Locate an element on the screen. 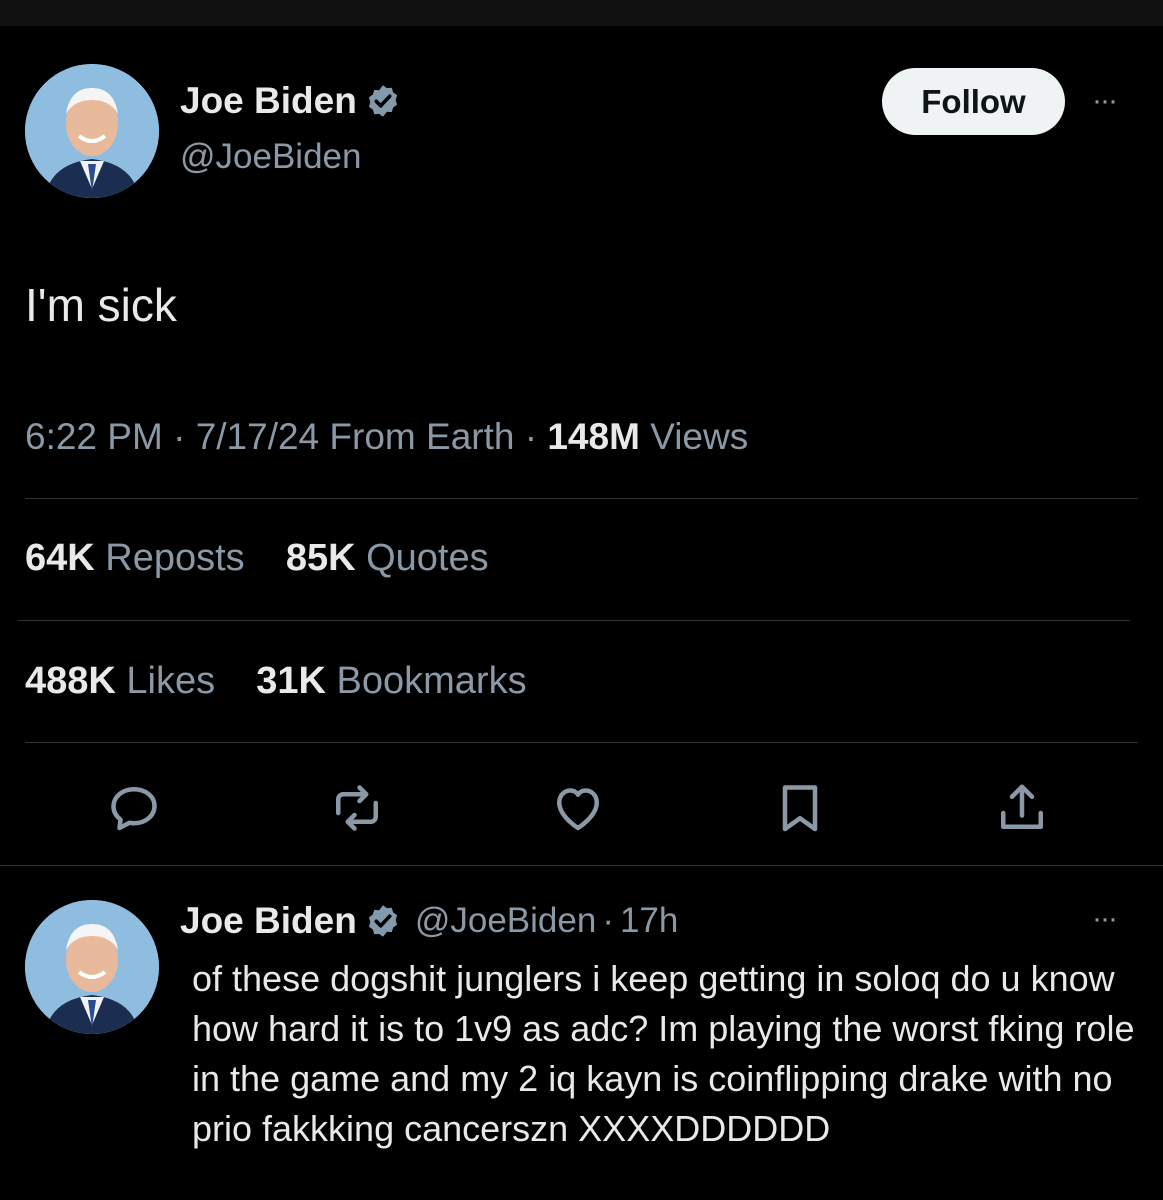 This screenshot has height=1200, width=1163. reply-icon is located at coordinates (134, 808).